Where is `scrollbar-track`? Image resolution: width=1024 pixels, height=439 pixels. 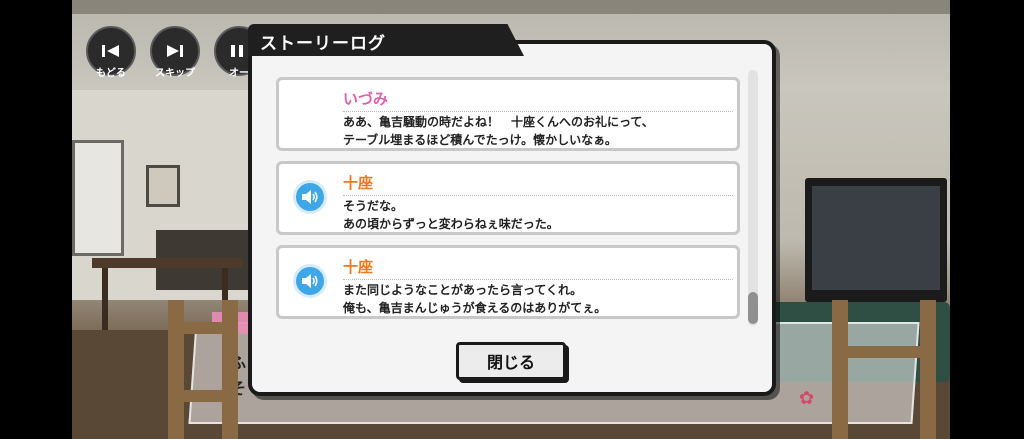
scrollbar-track is located at coordinates (753, 198).